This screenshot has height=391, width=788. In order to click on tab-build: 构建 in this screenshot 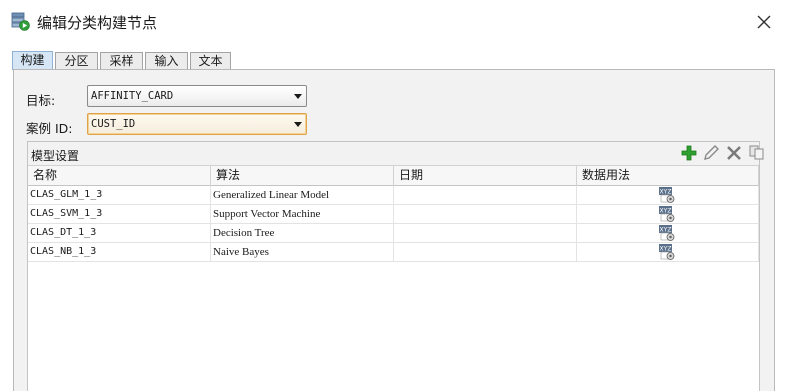, I will do `click(32, 60)`.